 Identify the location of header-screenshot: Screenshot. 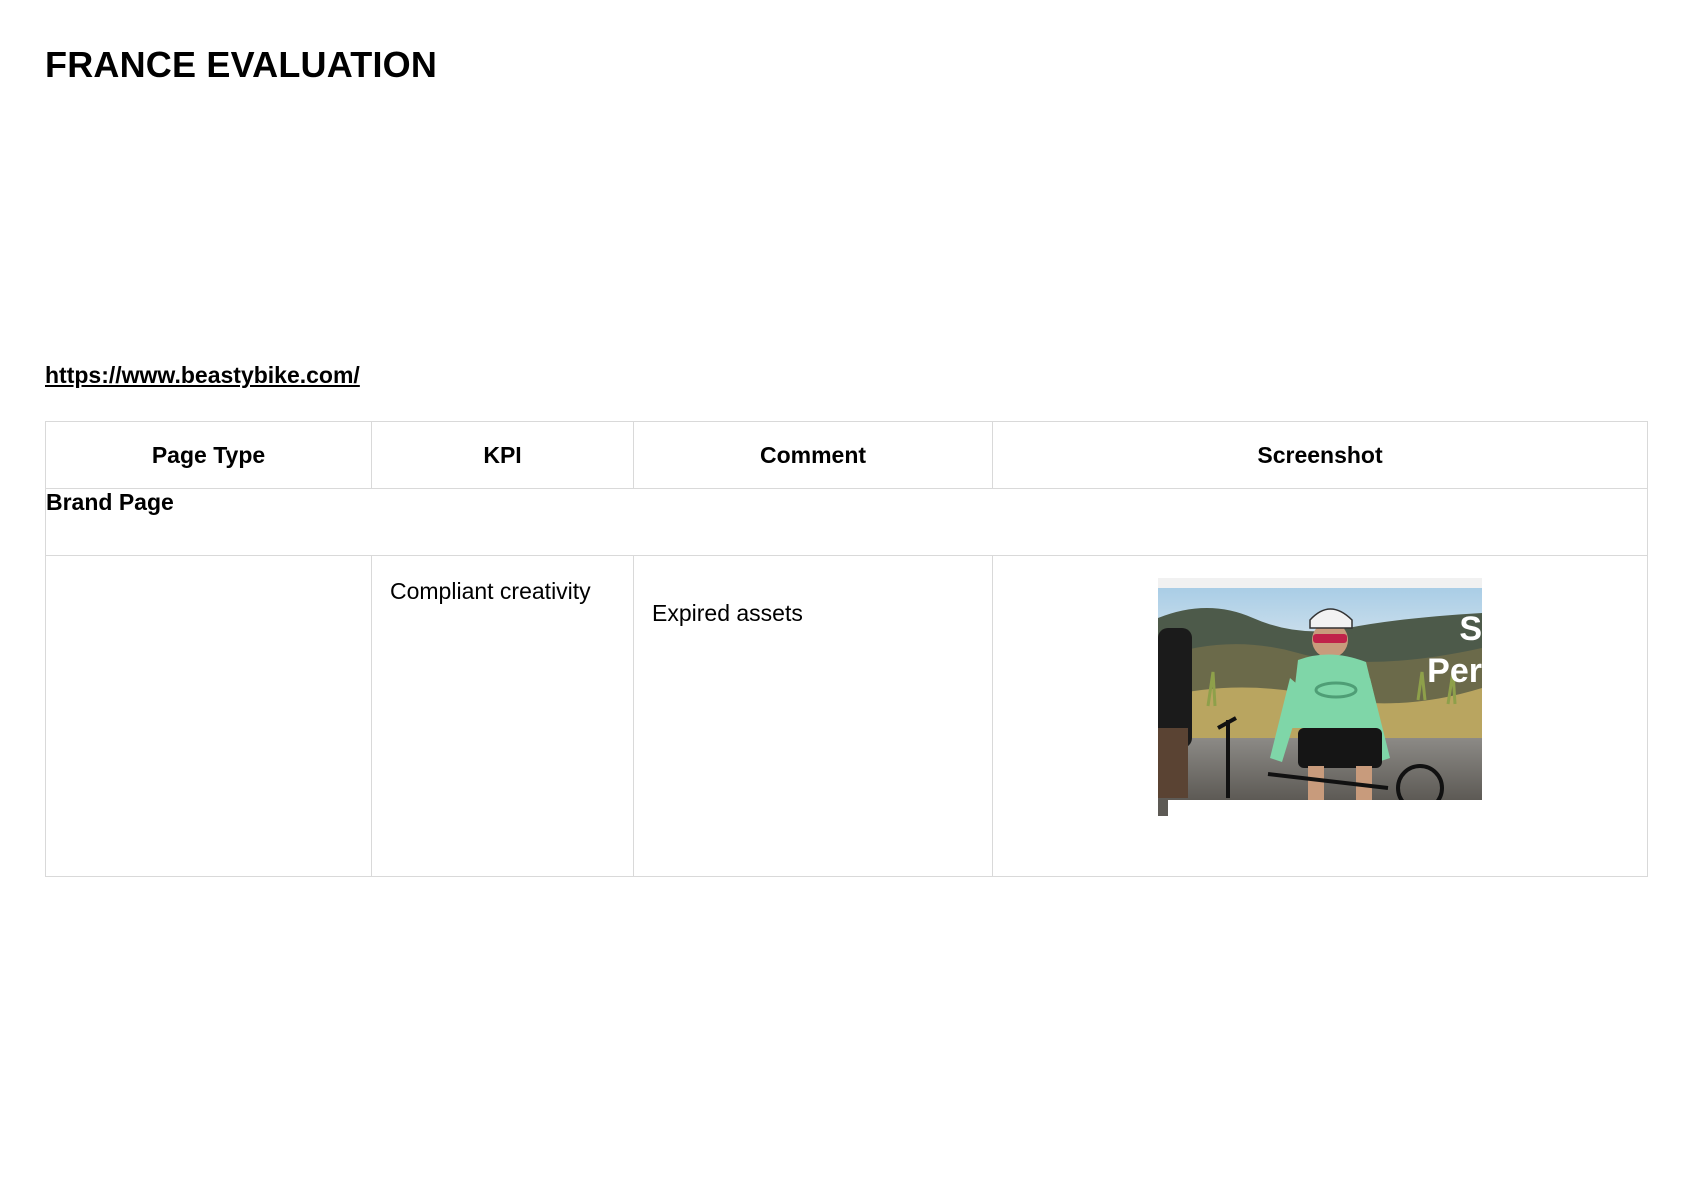
(1320, 455).